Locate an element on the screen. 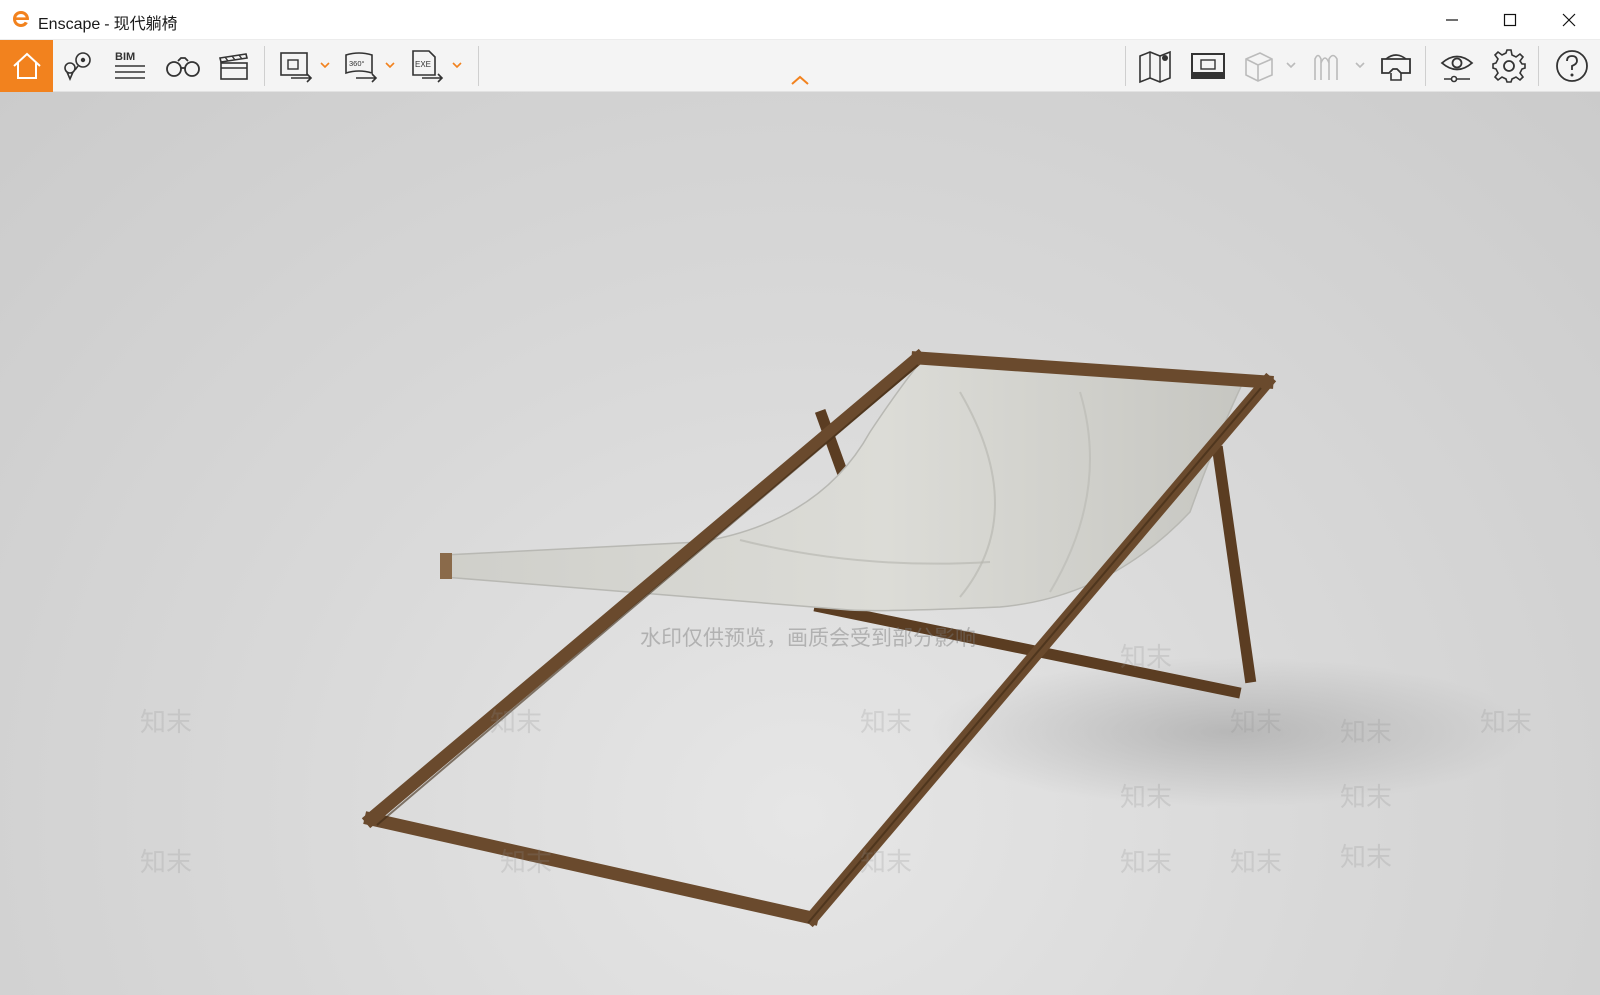  binoculars-icon is located at coordinates (183, 67).